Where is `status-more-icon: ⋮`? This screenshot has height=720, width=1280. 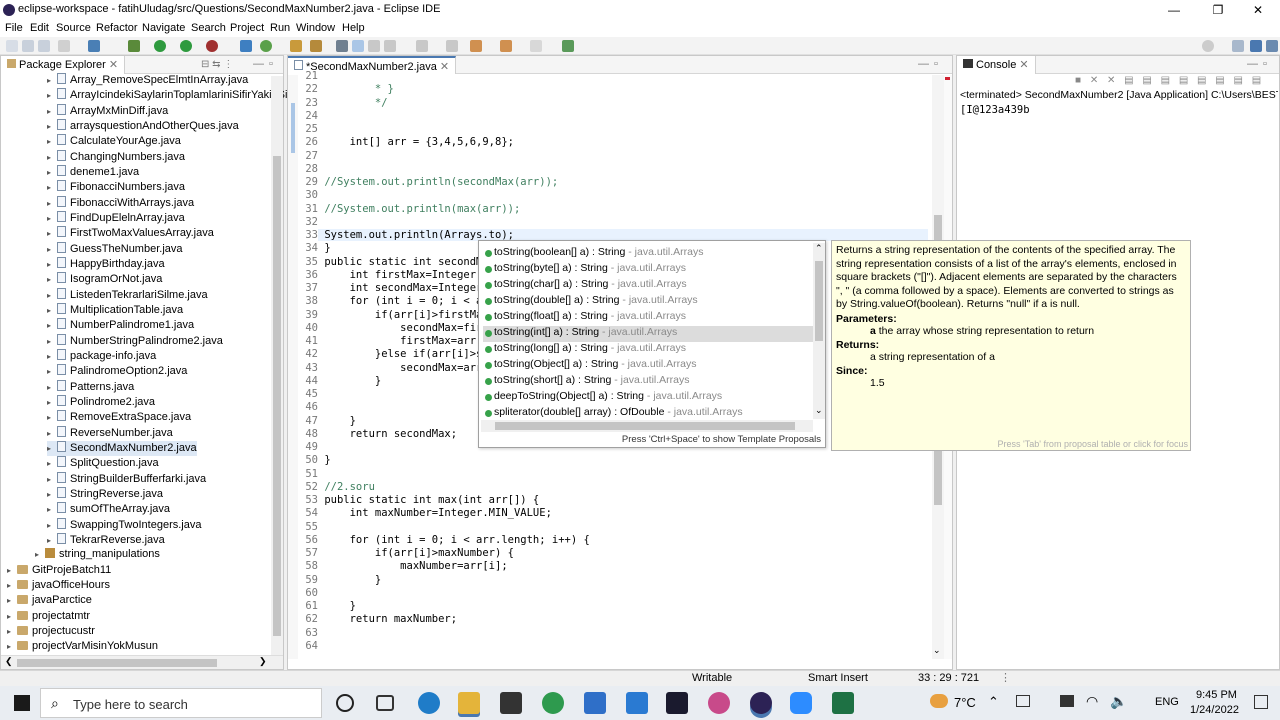
status-more-icon: ⋮ is located at coordinates (1005, 677).